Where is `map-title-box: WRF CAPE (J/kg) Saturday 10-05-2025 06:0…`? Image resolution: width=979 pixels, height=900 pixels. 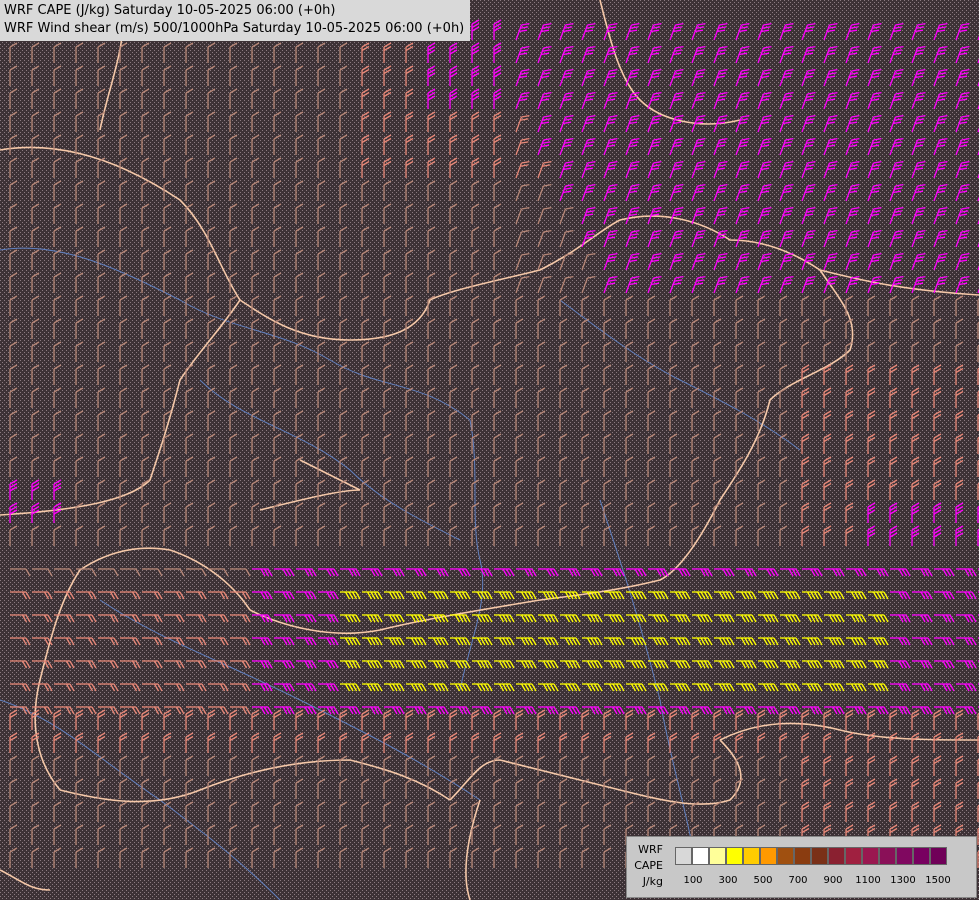 map-title-box: WRF CAPE (J/kg) Saturday 10-05-2025 06:0… is located at coordinates (235, 20).